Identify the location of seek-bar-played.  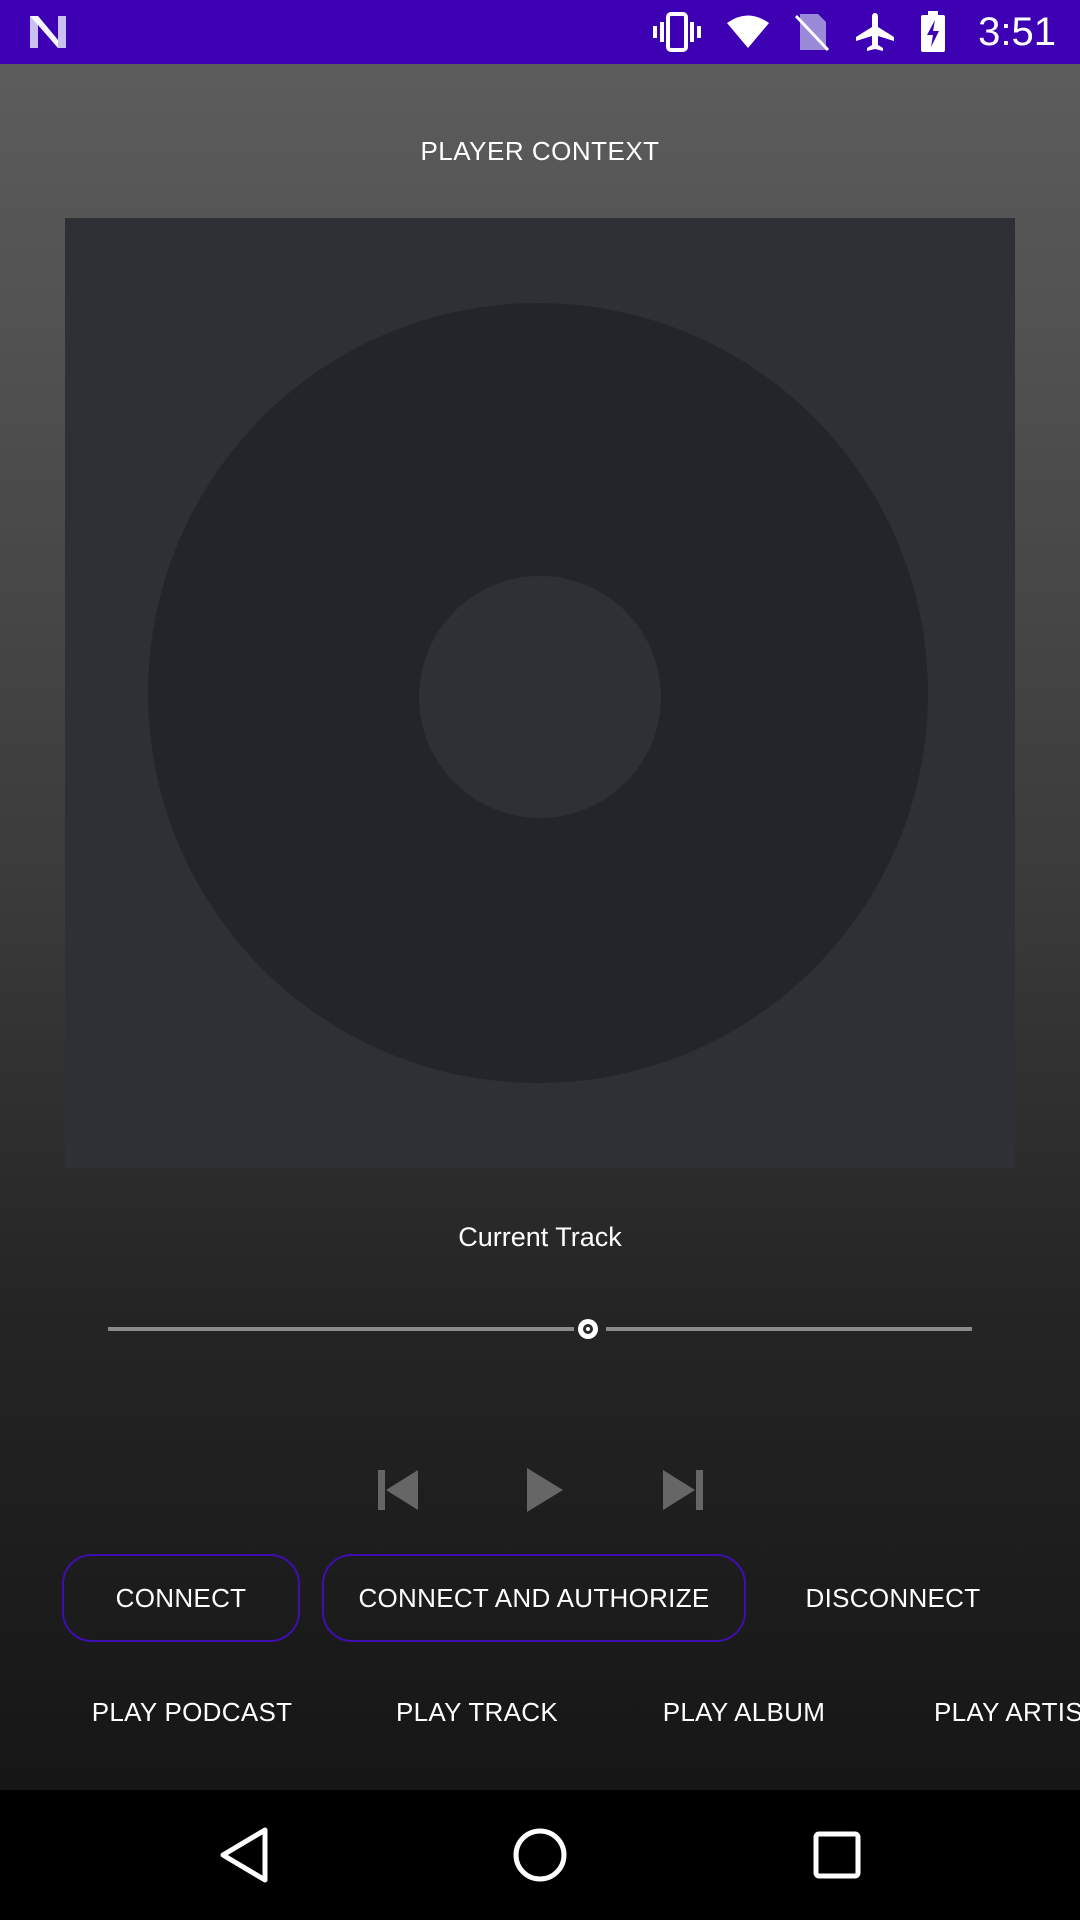
(341, 1329).